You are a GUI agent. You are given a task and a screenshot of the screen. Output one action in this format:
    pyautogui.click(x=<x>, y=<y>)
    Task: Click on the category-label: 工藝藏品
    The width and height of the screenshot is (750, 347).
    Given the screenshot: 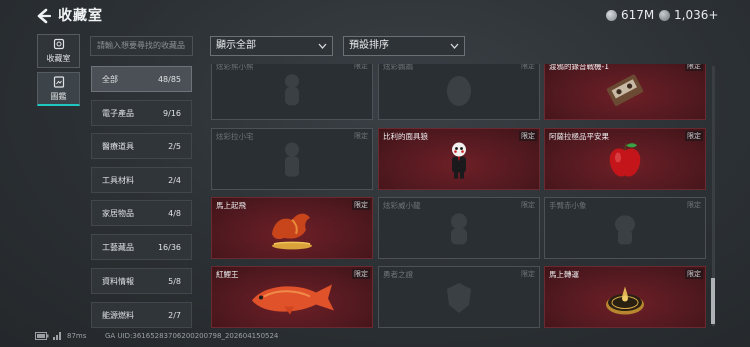 What is the action you would take?
    pyautogui.click(x=118, y=247)
    